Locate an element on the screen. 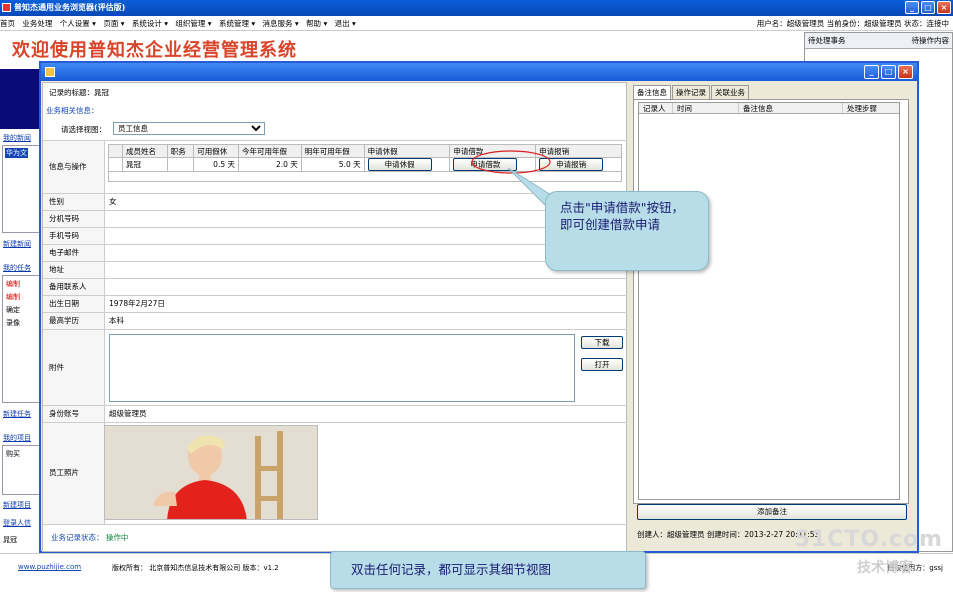 The height and width of the screenshot is (592, 953). field-value: 本科 is located at coordinates (116, 320).